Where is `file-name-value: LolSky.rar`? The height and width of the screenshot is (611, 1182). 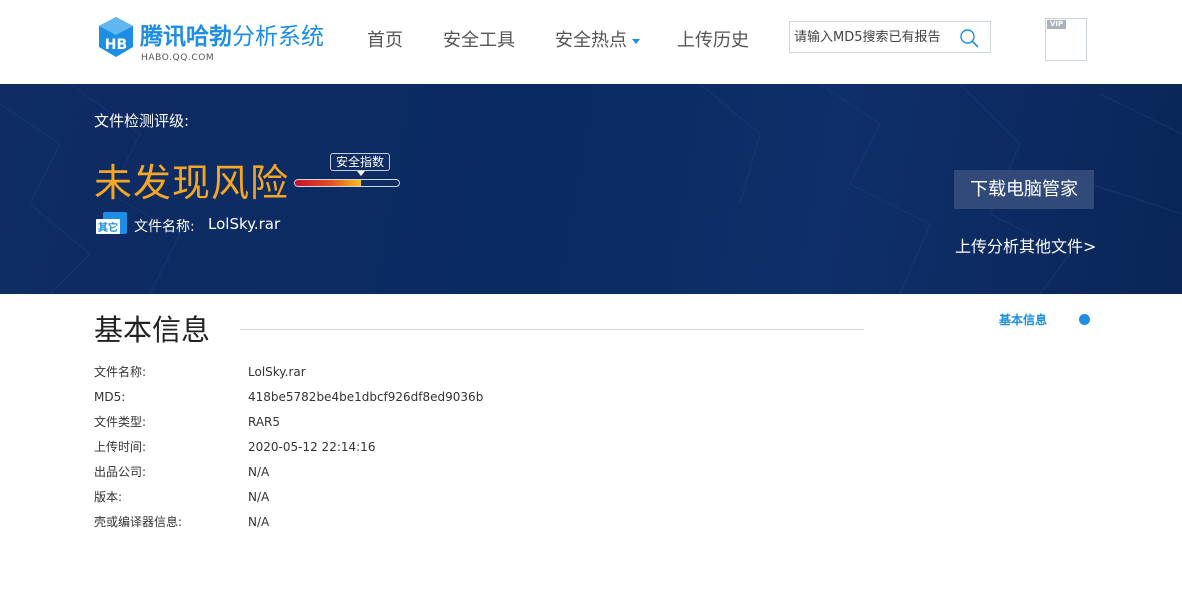
file-name-value: LolSky.rar is located at coordinates (244, 224).